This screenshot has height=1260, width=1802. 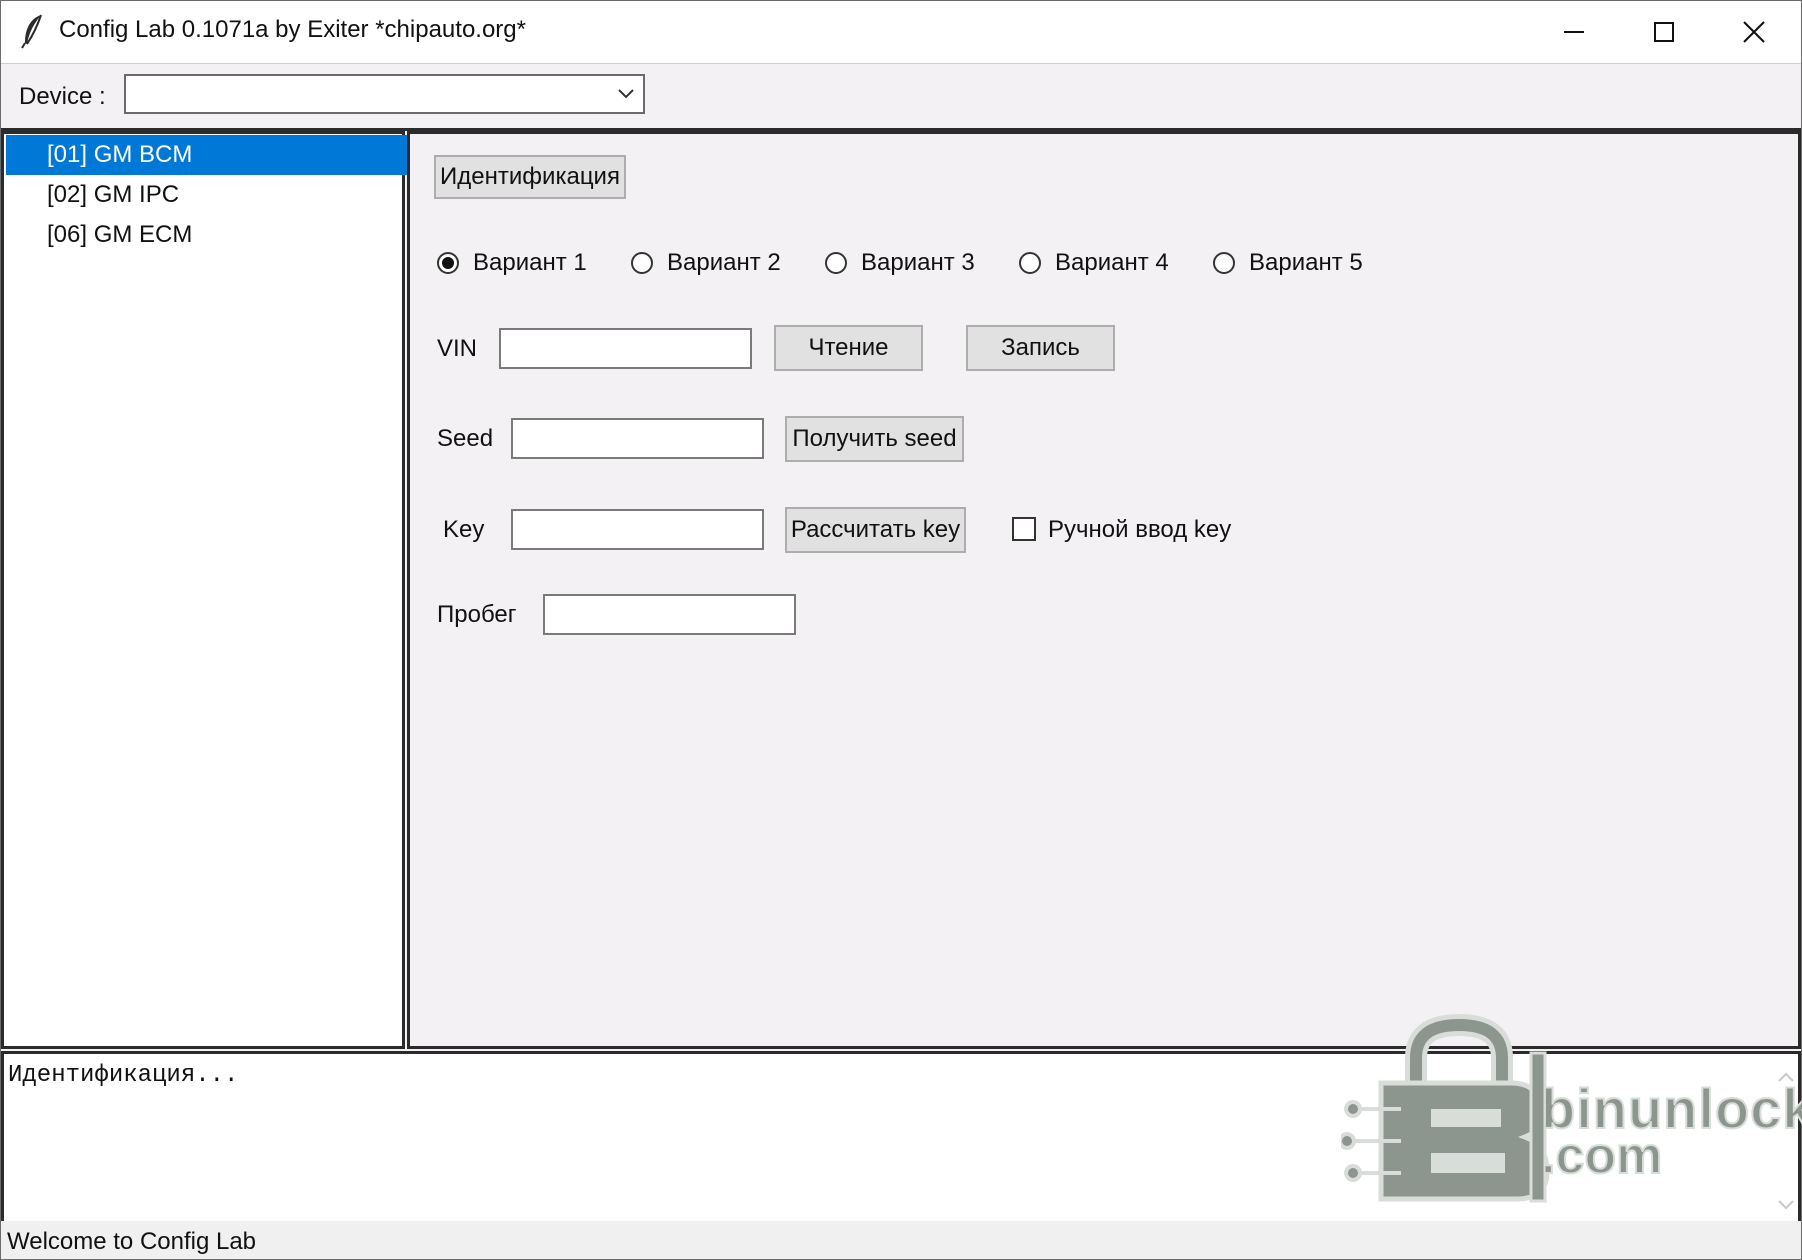 I want to click on get-seed-button: Получить seed, so click(x=874, y=439).